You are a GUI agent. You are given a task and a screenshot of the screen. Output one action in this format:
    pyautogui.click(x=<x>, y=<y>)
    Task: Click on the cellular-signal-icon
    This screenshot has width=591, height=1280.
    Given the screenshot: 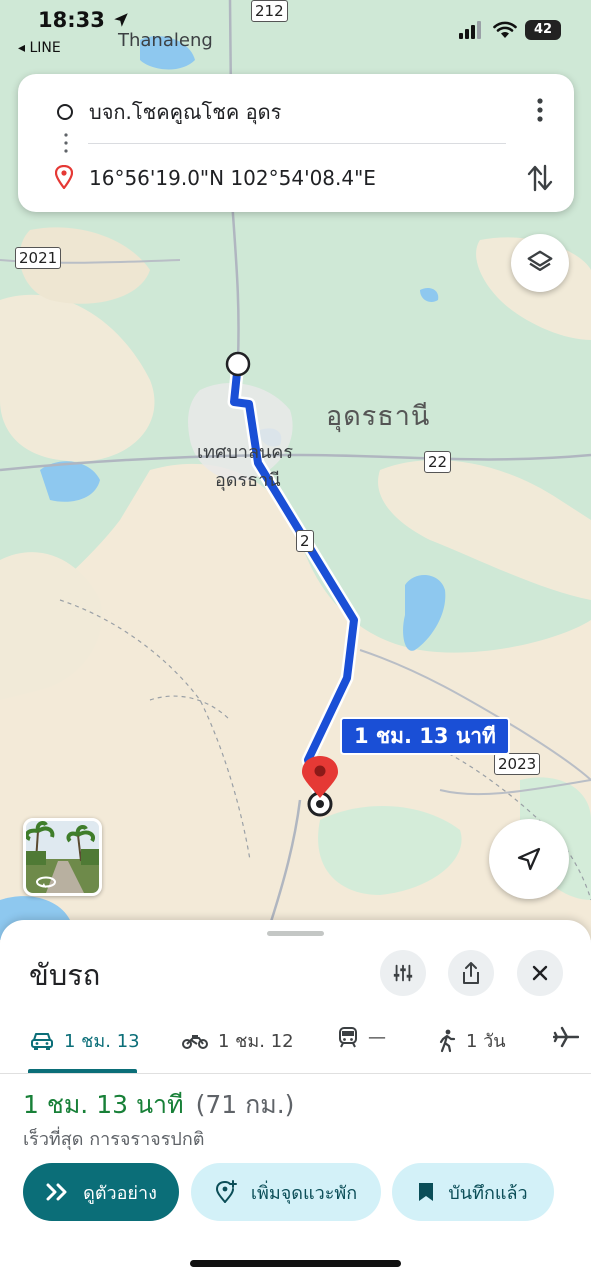 What is the action you would take?
    pyautogui.click(x=470, y=30)
    